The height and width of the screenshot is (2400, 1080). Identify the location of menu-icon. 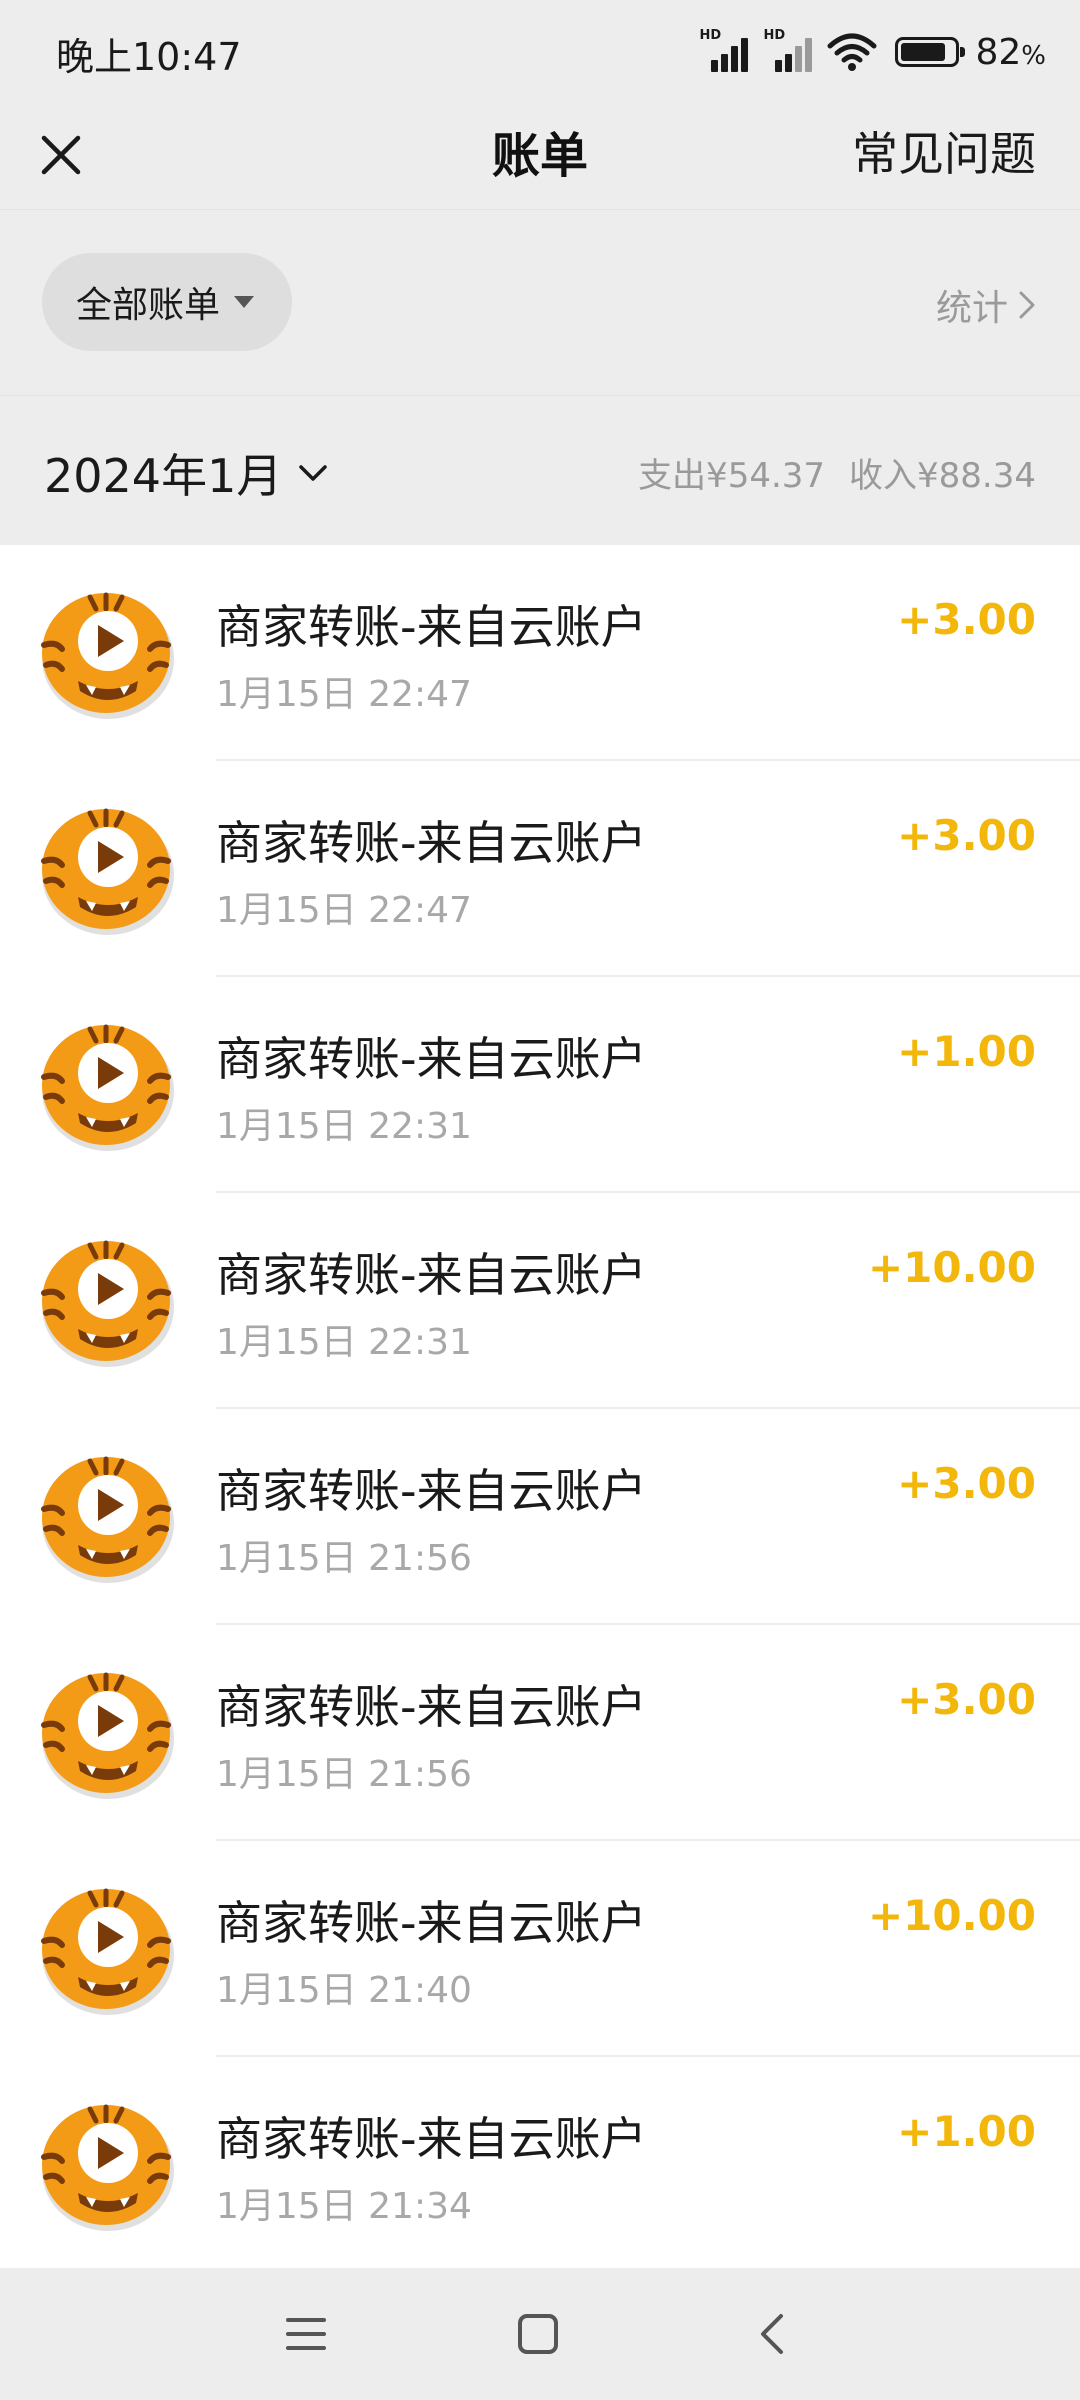
(306, 2334).